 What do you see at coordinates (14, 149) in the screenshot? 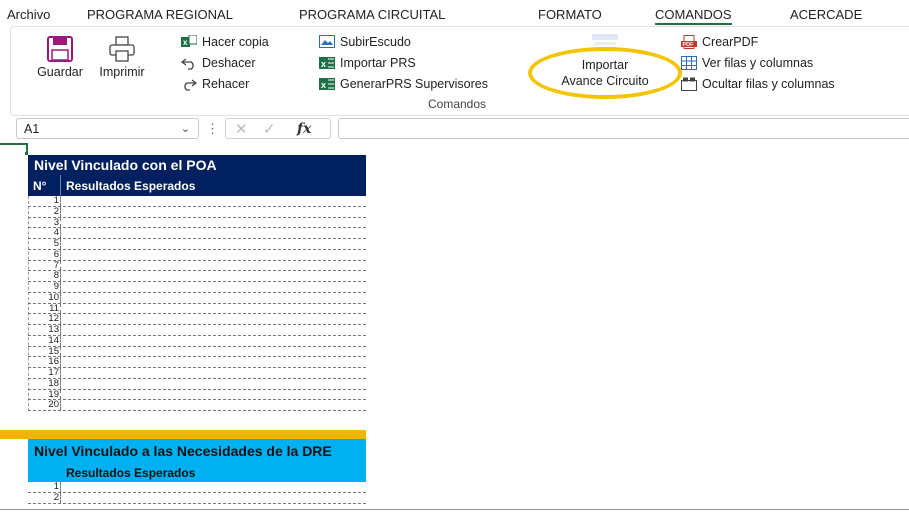
I see `active-cell-cursor` at bounding box center [14, 149].